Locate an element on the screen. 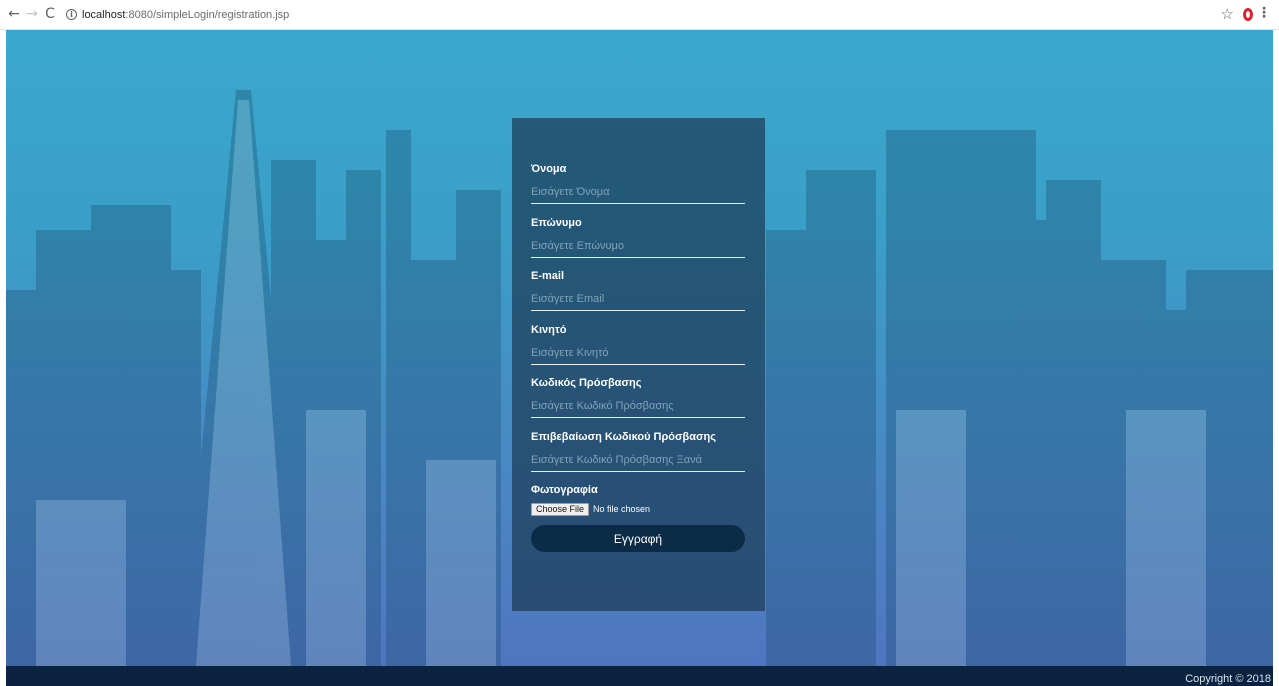 The image size is (1279, 686). photo-file-picker: Choose File No file chosen is located at coordinates (638, 509).